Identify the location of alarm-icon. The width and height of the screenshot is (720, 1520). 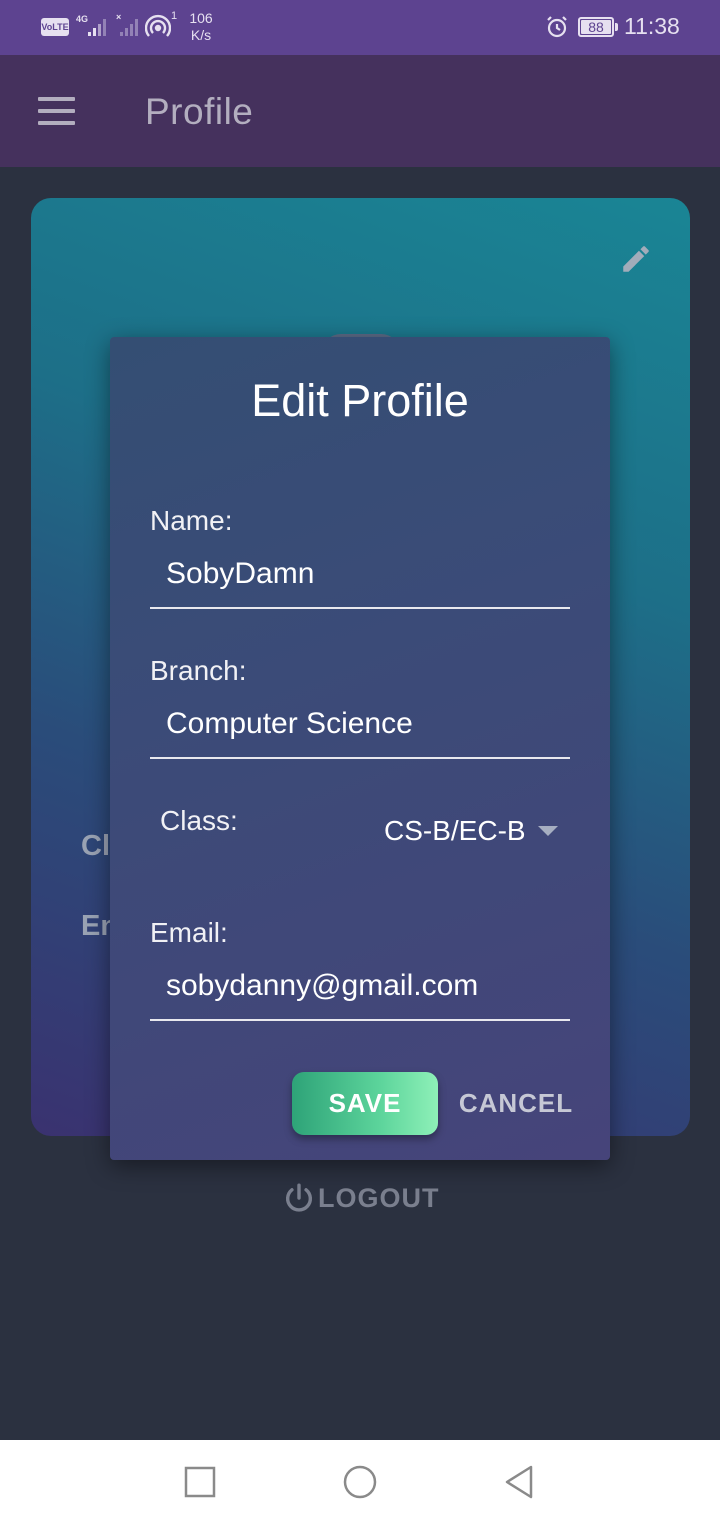
(557, 29).